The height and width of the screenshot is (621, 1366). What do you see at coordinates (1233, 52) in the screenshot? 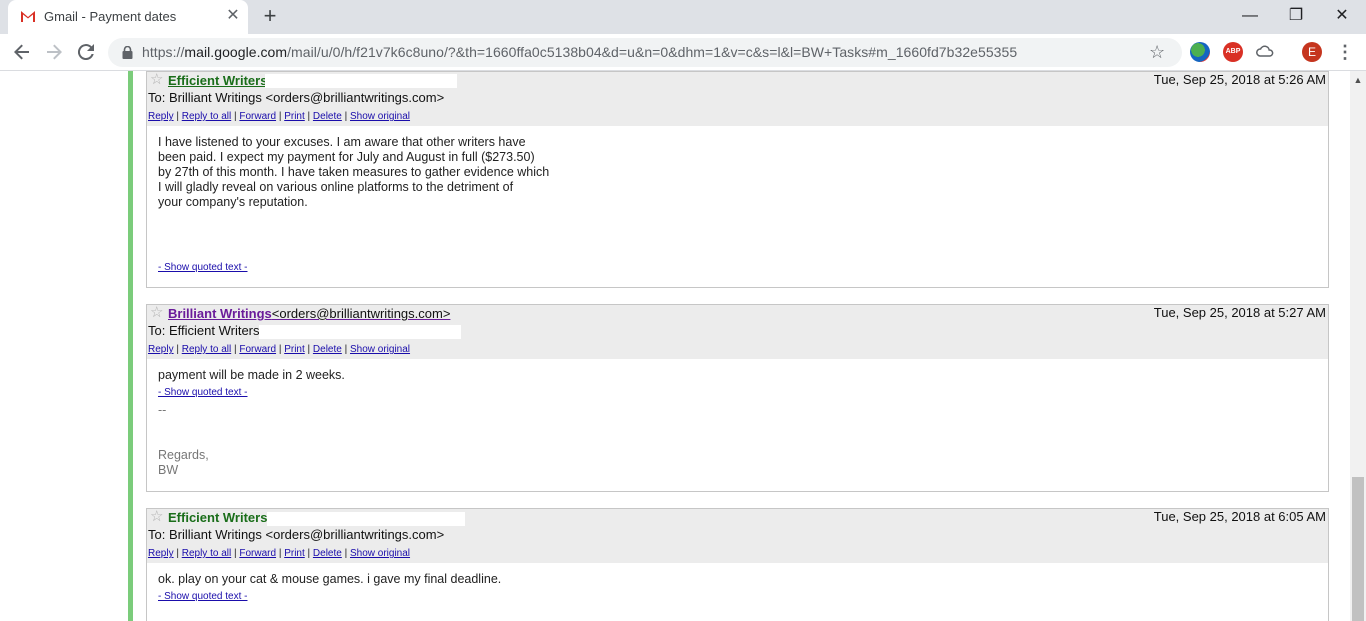
I see `adblock-icon: ABP` at bounding box center [1233, 52].